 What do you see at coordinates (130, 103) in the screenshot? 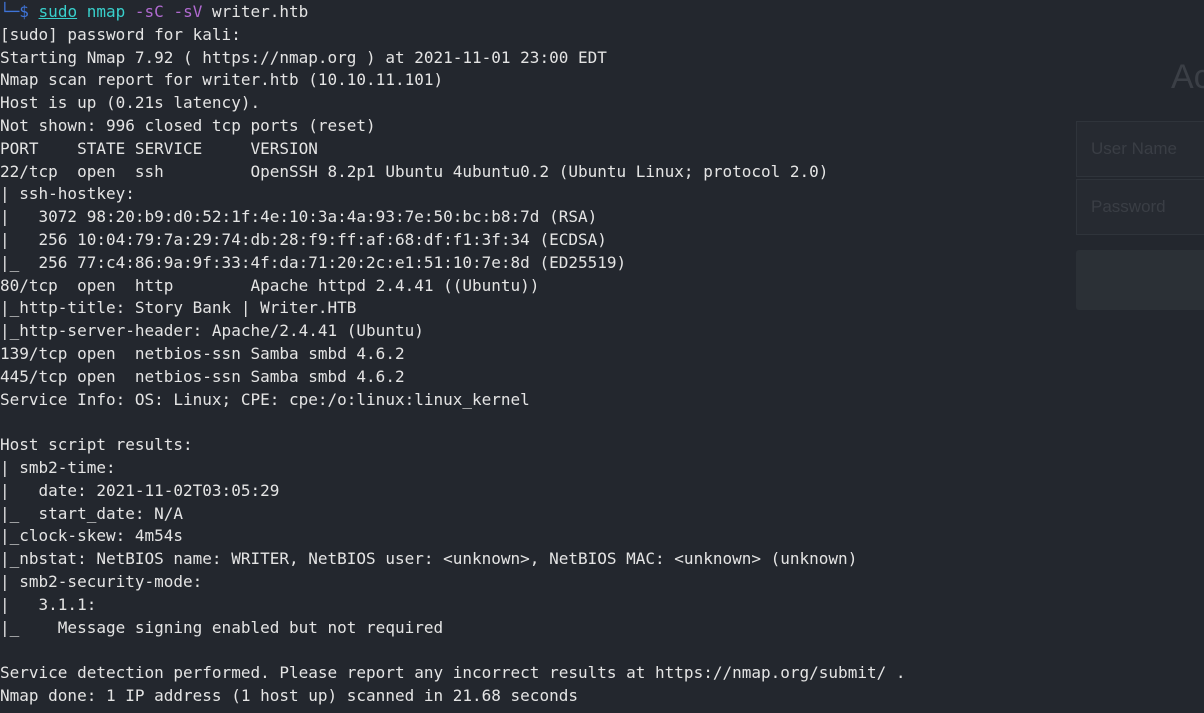
I see `output-line: Host is up (0.21s latency).` at bounding box center [130, 103].